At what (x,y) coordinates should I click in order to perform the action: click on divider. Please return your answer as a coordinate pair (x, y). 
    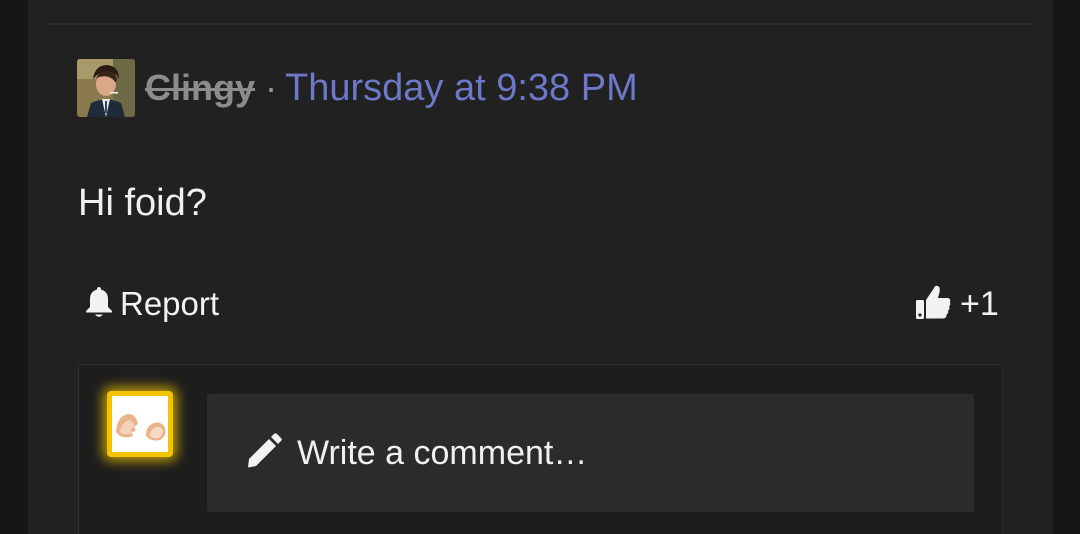
    Looking at the image, I should click on (540, 24).